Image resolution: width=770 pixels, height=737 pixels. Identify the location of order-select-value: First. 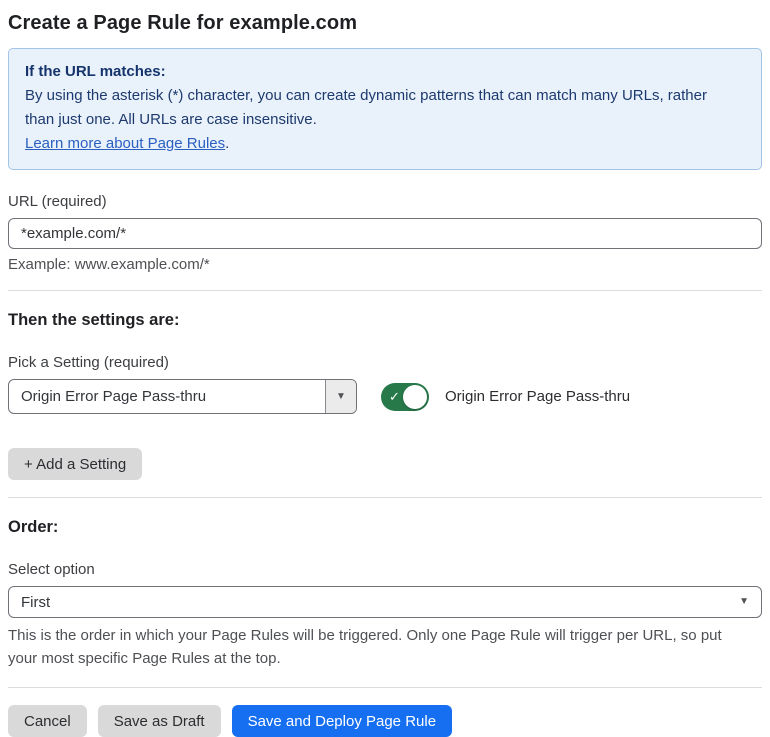
(36, 602).